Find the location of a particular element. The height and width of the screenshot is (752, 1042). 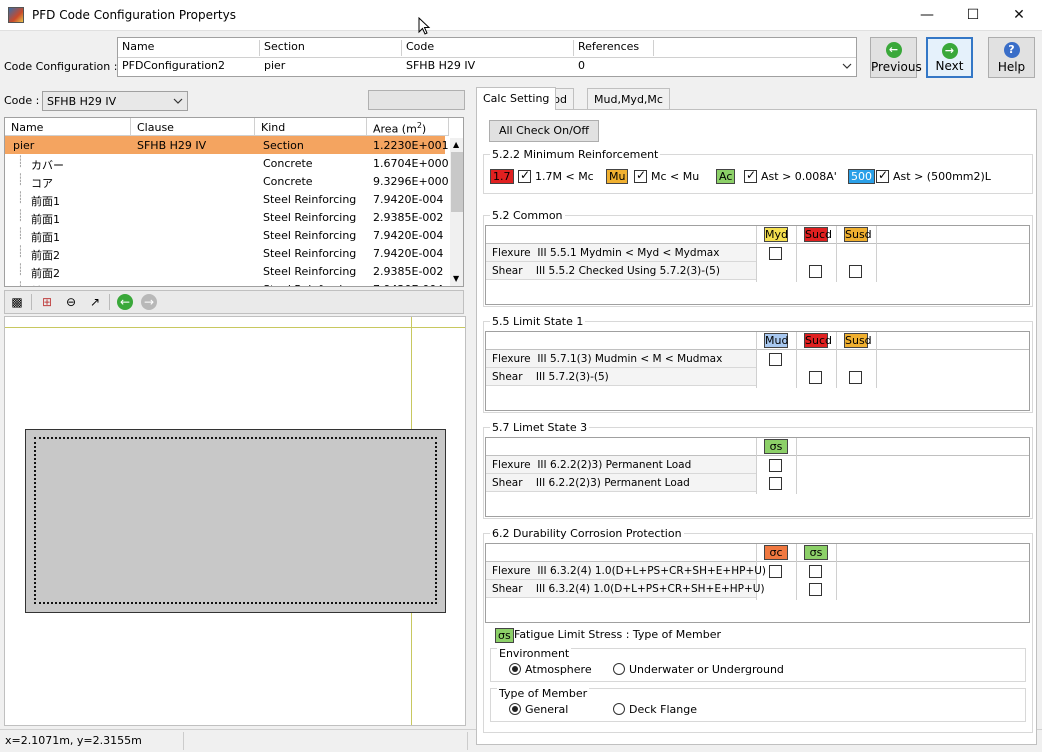

underwater-radio is located at coordinates (619, 669).